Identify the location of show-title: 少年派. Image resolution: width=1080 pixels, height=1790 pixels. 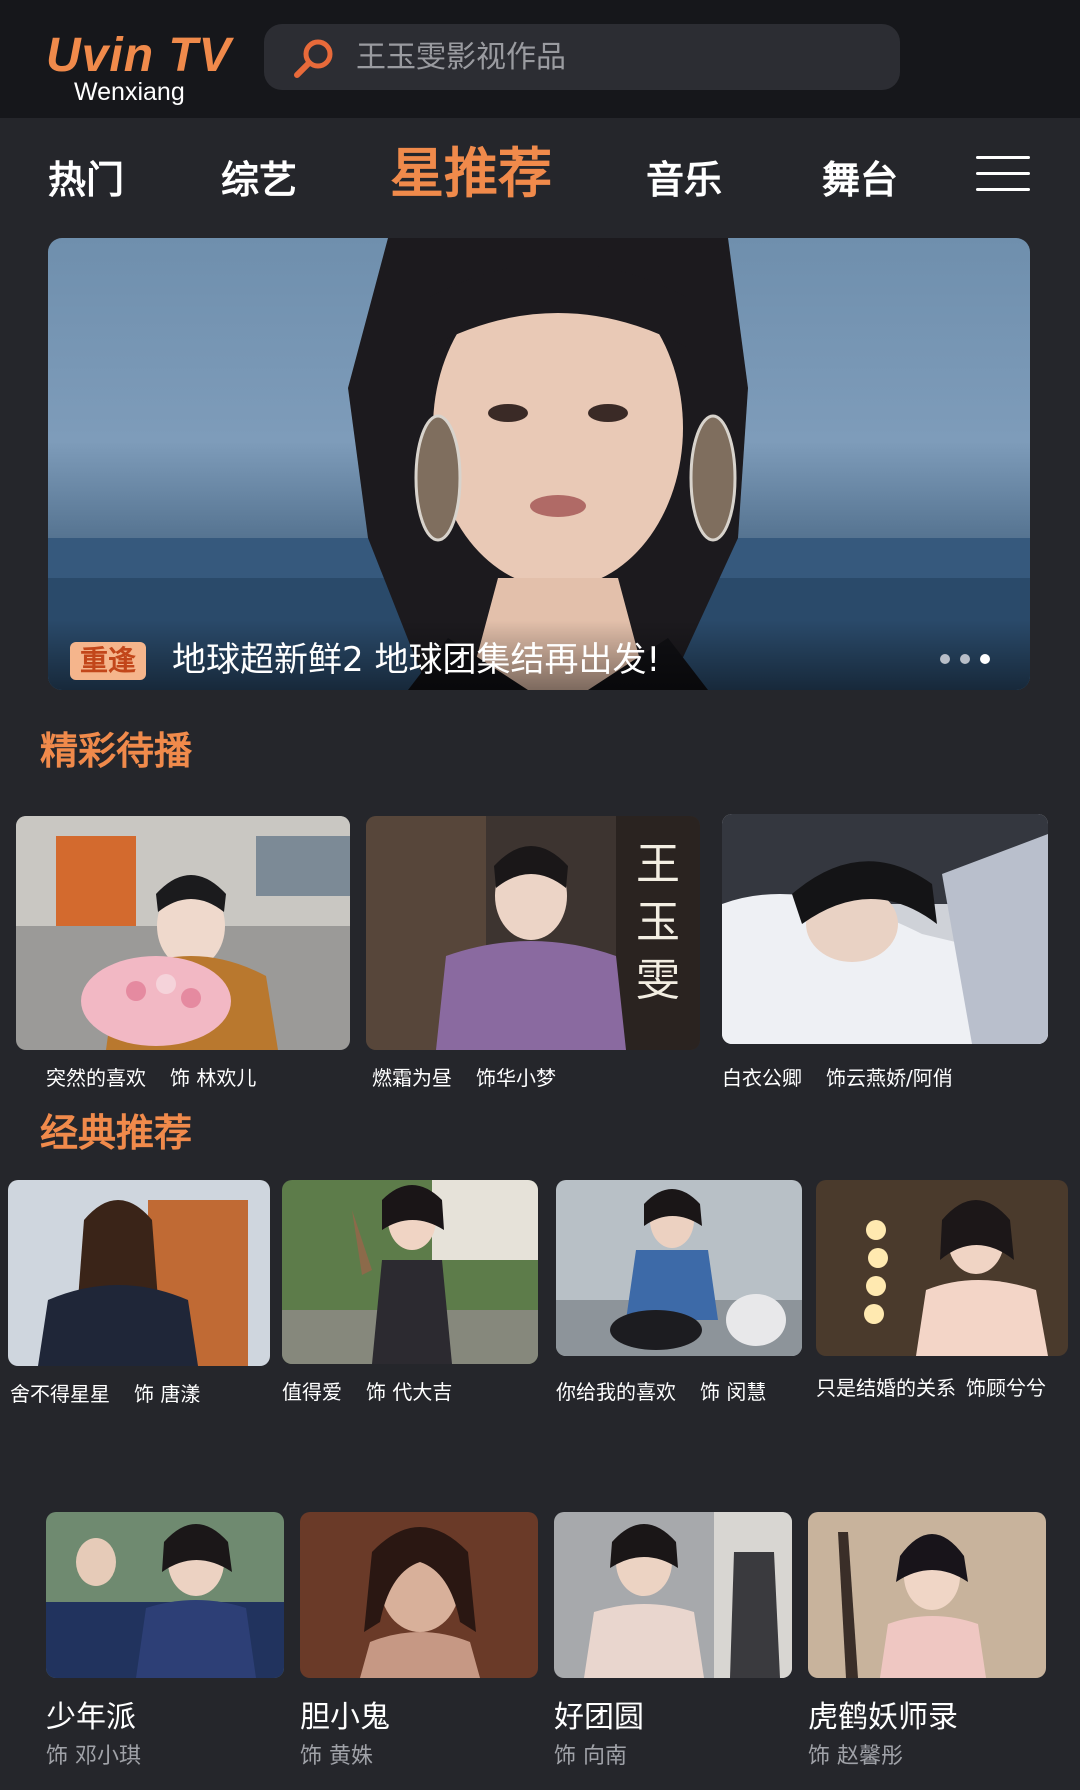
(91, 1717).